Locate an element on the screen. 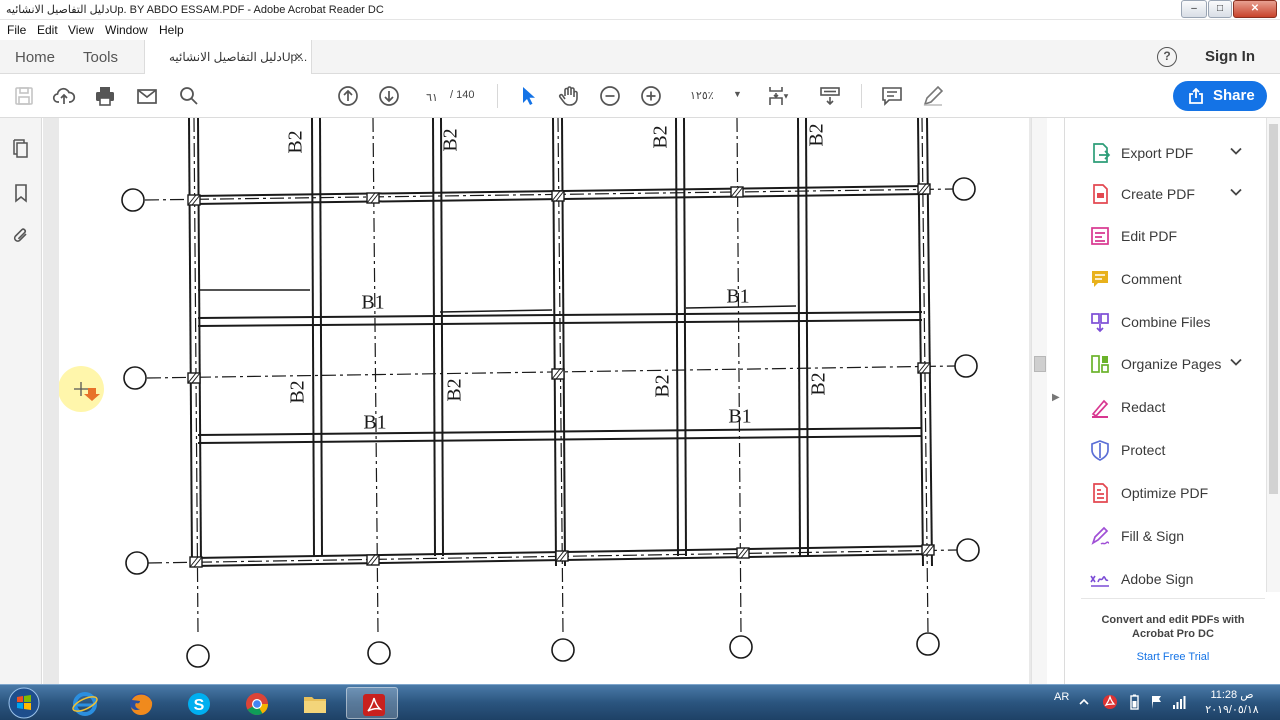  taskbar-skype: S is located at coordinates (198, 703).